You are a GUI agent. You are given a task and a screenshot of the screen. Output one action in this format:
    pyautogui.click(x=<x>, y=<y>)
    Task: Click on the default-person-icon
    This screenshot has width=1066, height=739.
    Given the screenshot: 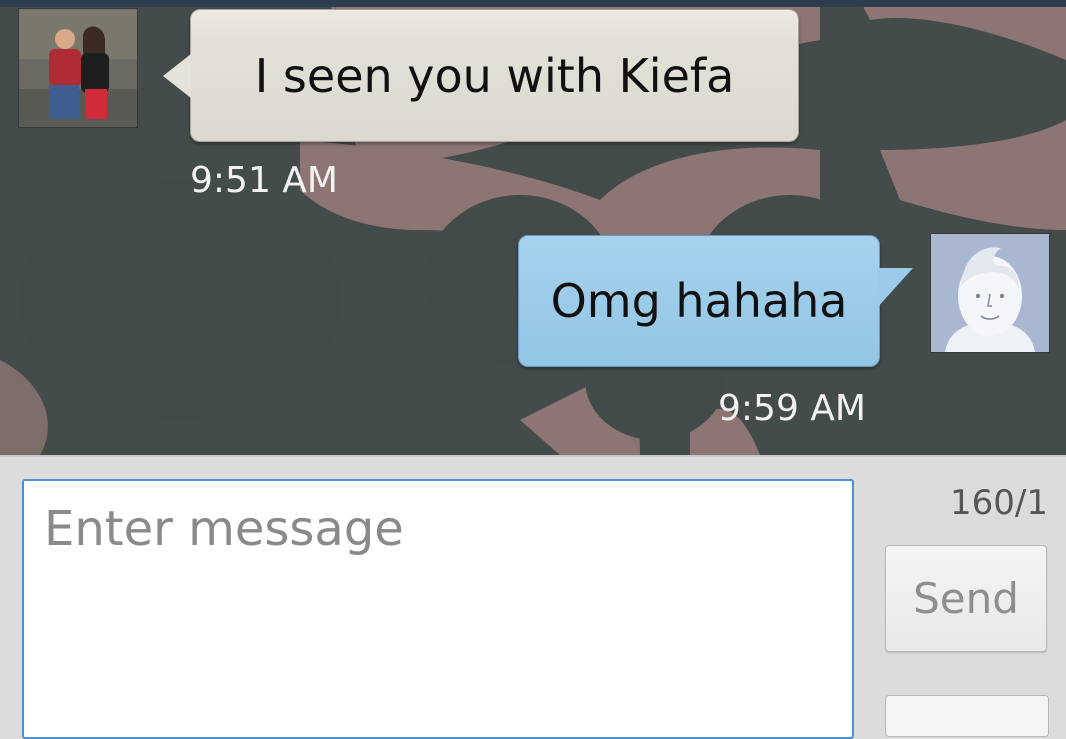 What is the action you would take?
    pyautogui.click(x=990, y=293)
    